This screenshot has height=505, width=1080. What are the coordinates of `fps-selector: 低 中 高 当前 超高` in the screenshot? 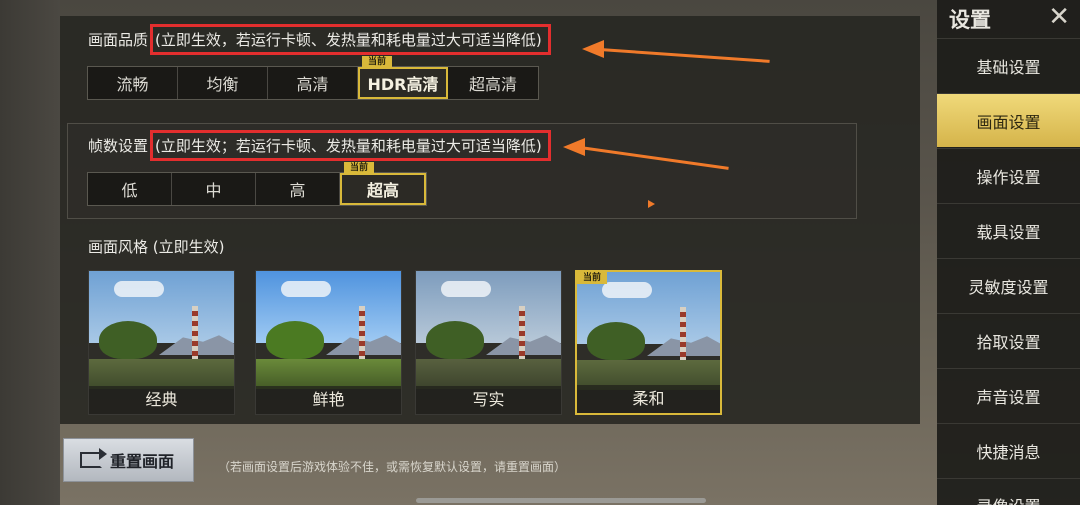 It's located at (257, 184).